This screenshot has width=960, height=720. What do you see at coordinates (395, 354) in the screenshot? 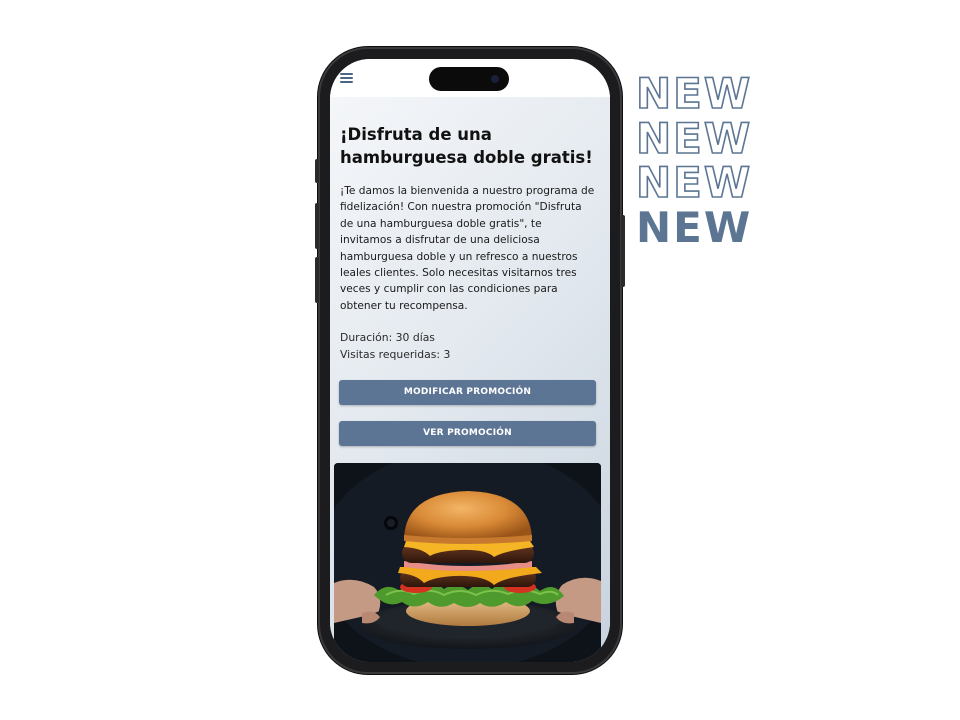
I see `promotion-required-visits: Visitas requeridas: 3` at bounding box center [395, 354].